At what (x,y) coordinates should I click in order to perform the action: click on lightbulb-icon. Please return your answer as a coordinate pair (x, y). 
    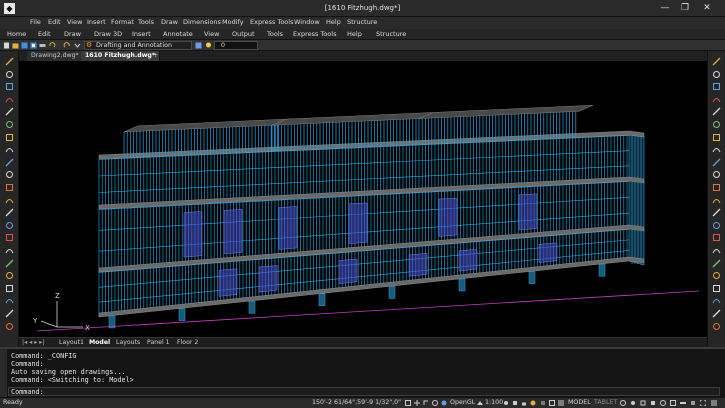
    Looking at the image, I should click on (208, 45).